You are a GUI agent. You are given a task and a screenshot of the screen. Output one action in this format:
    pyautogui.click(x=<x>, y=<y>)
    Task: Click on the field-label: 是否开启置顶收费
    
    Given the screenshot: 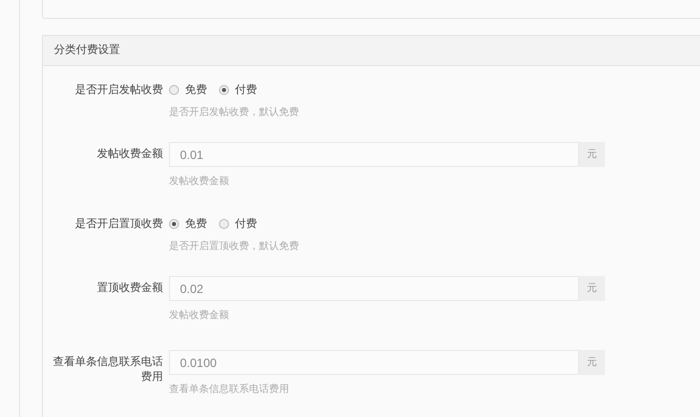 What is the action you would take?
    pyautogui.click(x=118, y=224)
    